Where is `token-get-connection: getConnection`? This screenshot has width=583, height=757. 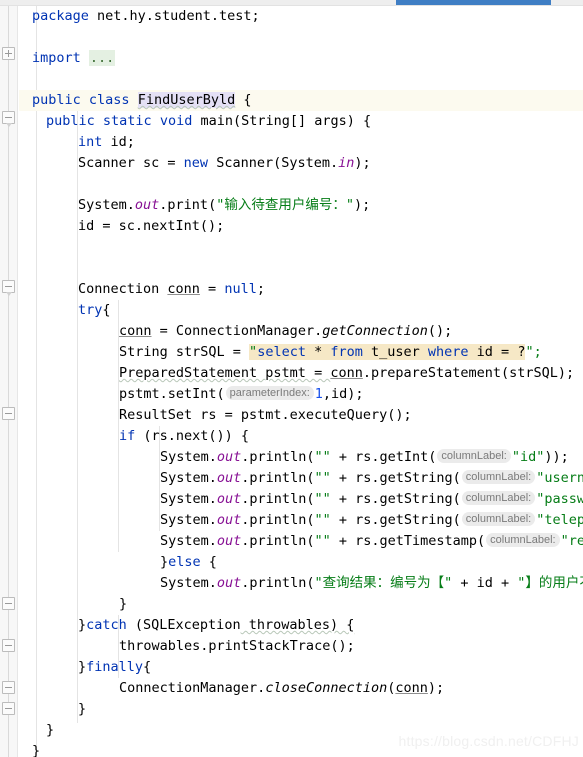
token-get-connection: getConnection is located at coordinates (375, 331).